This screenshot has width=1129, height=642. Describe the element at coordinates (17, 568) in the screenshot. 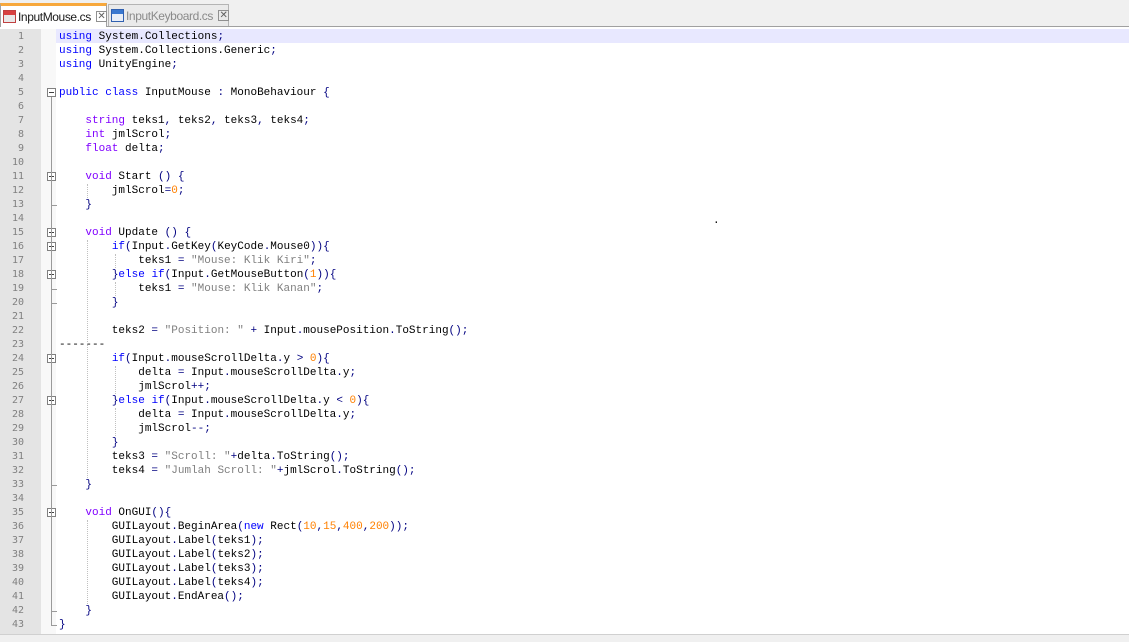

I see `line-number: 39` at that location.